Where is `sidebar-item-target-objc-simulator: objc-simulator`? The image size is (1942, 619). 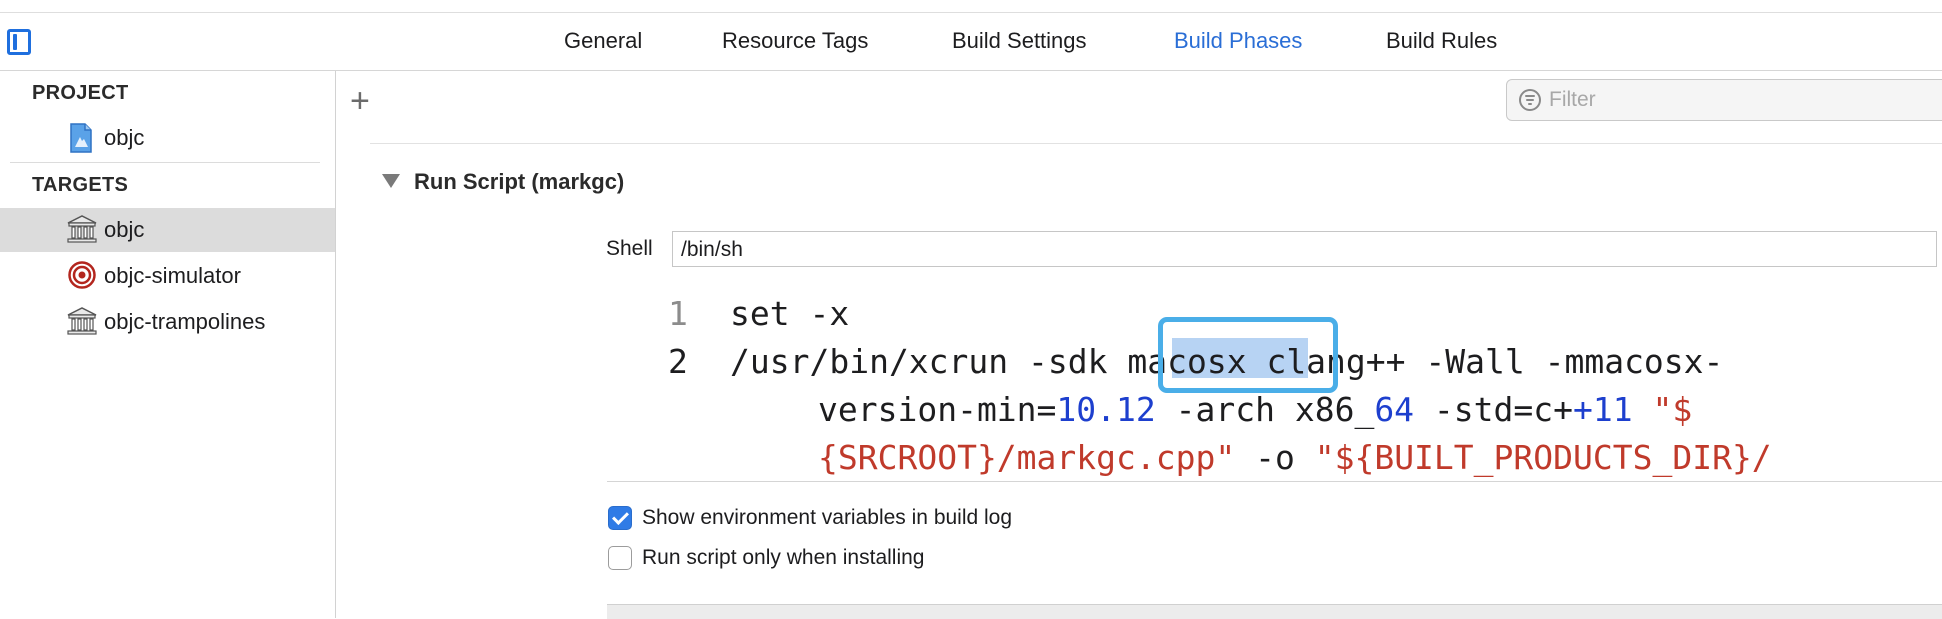 sidebar-item-target-objc-simulator: objc-simulator is located at coordinates (167, 276).